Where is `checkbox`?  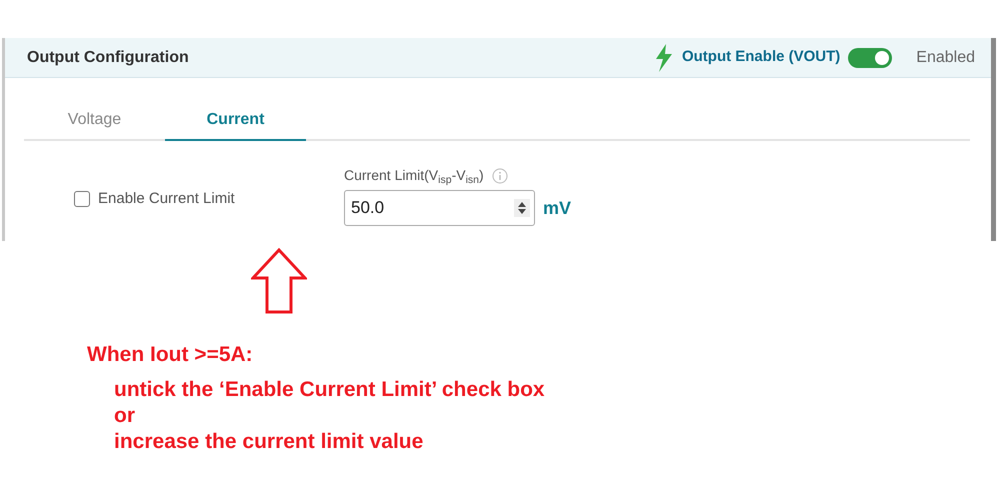
checkbox is located at coordinates (82, 199).